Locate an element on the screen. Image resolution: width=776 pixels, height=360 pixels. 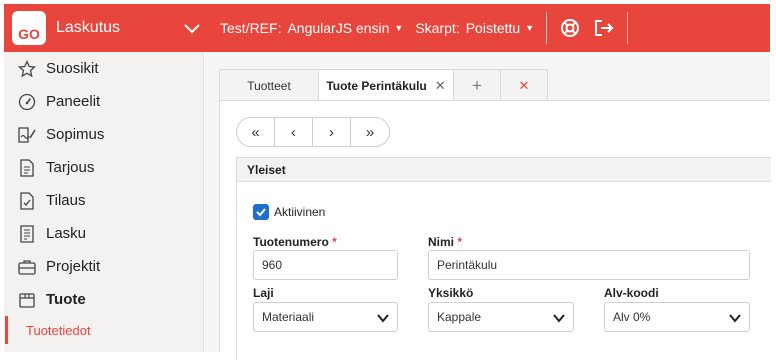
environment-value: AngularJS ensin is located at coordinates (338, 28).